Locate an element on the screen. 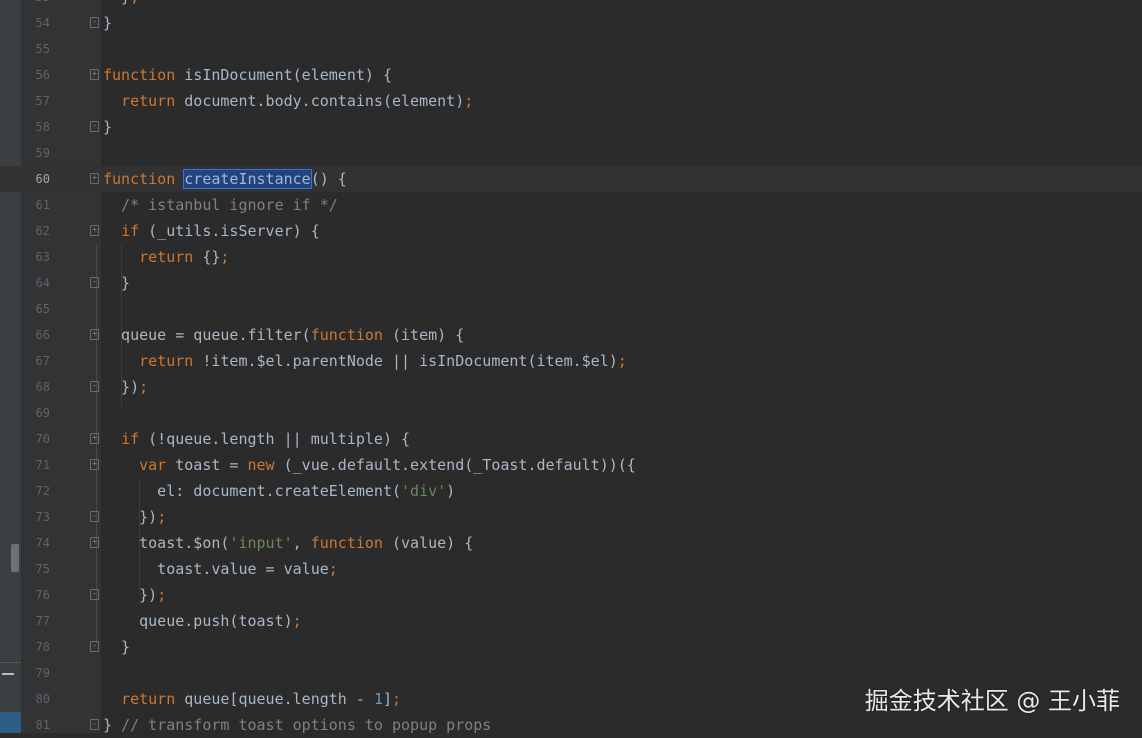 This screenshot has height=738, width=1142. line-number: 66 is located at coordinates (42, 335).